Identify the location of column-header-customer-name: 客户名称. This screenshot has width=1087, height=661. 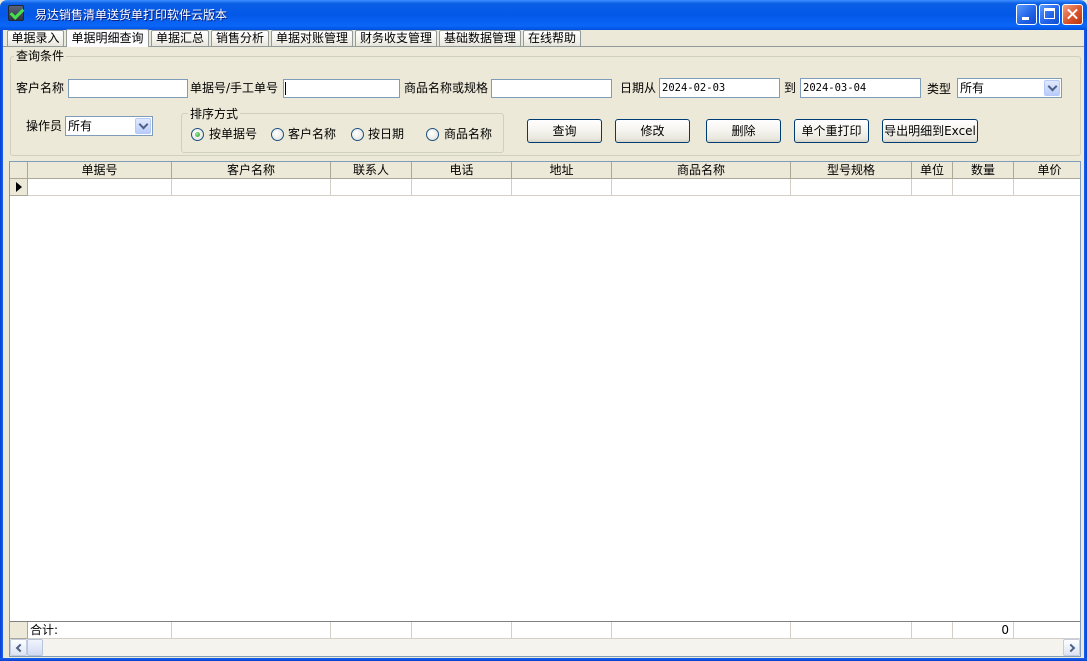
(251, 170).